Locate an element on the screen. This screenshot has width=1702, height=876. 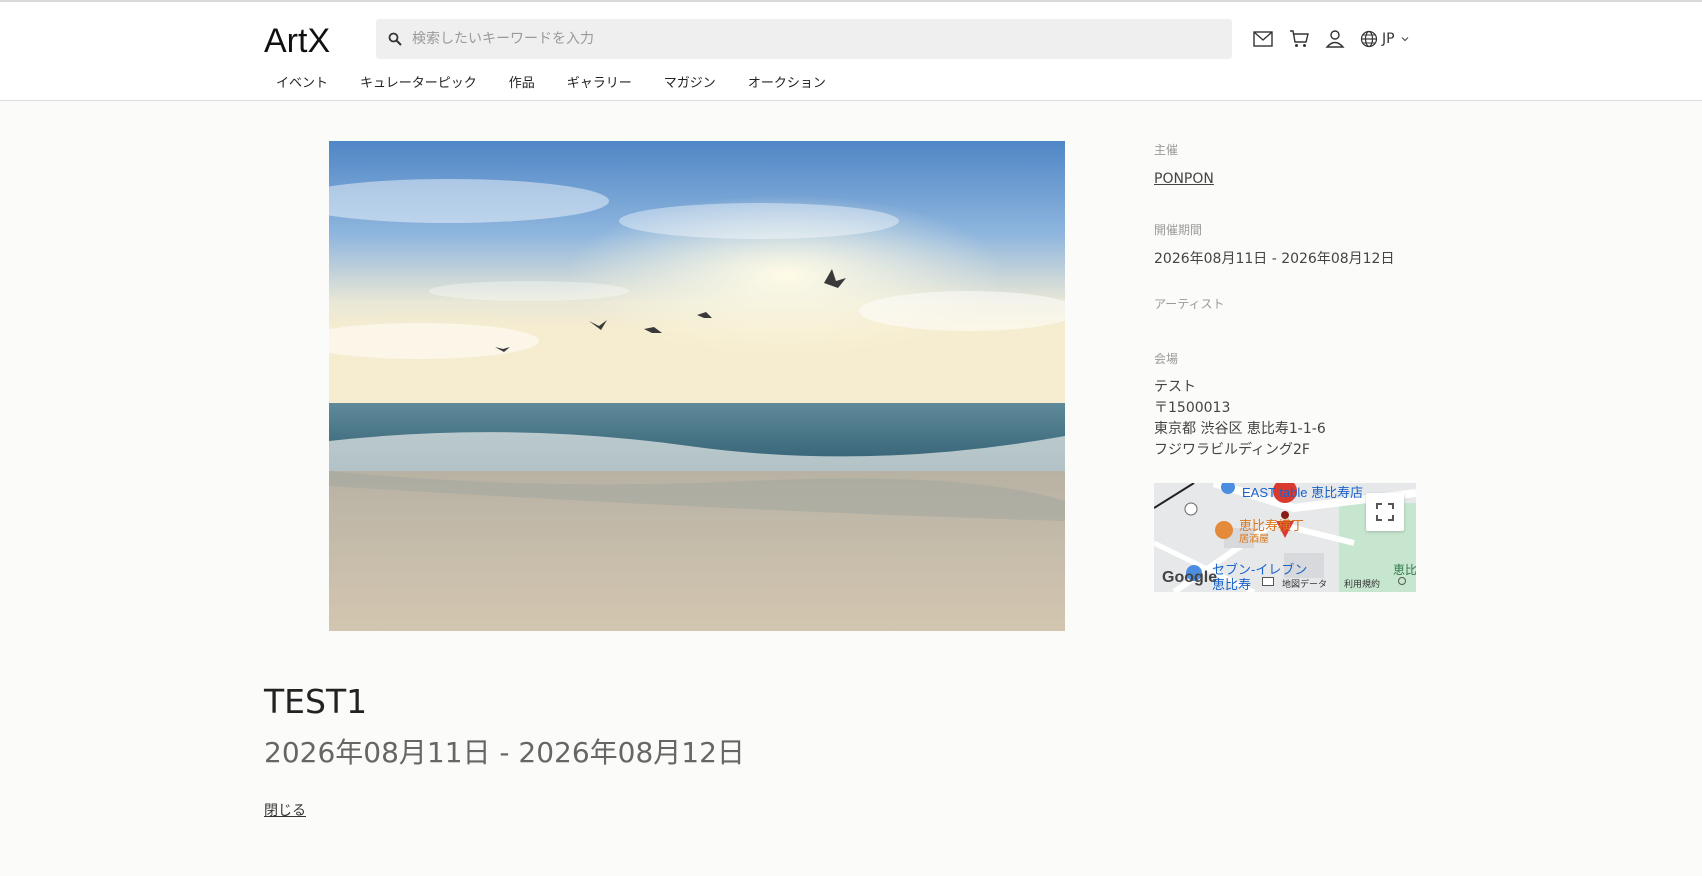
google-logo: Google is located at coordinates (1189, 578).